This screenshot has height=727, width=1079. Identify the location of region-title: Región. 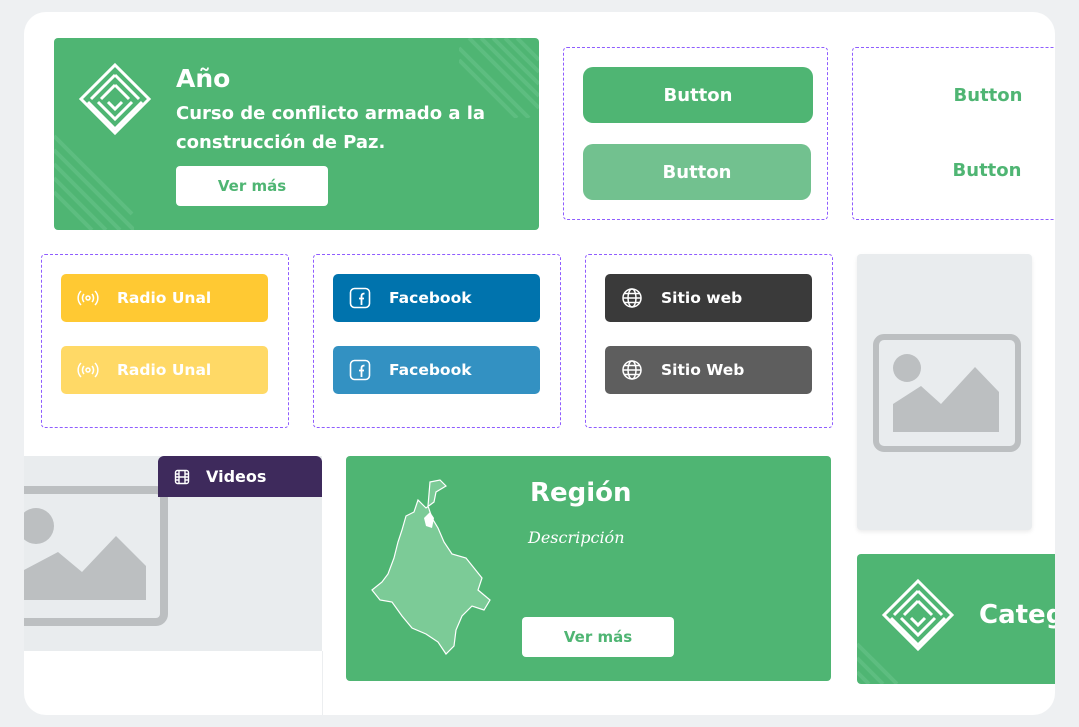
(581, 493).